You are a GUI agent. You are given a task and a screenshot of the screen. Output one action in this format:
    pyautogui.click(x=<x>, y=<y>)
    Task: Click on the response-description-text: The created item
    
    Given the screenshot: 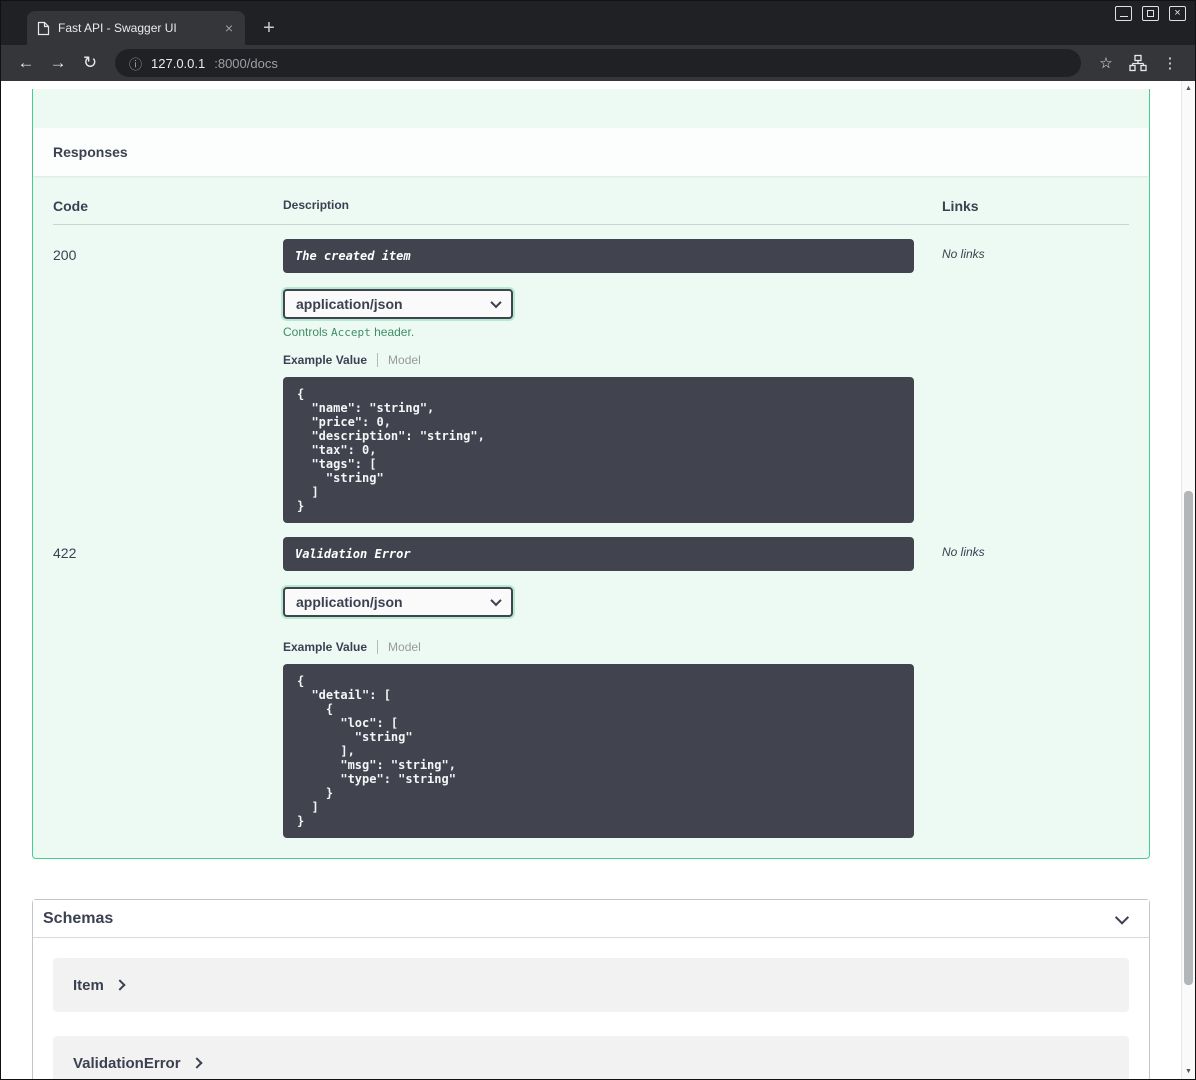 What is the action you would take?
    pyautogui.click(x=353, y=256)
    